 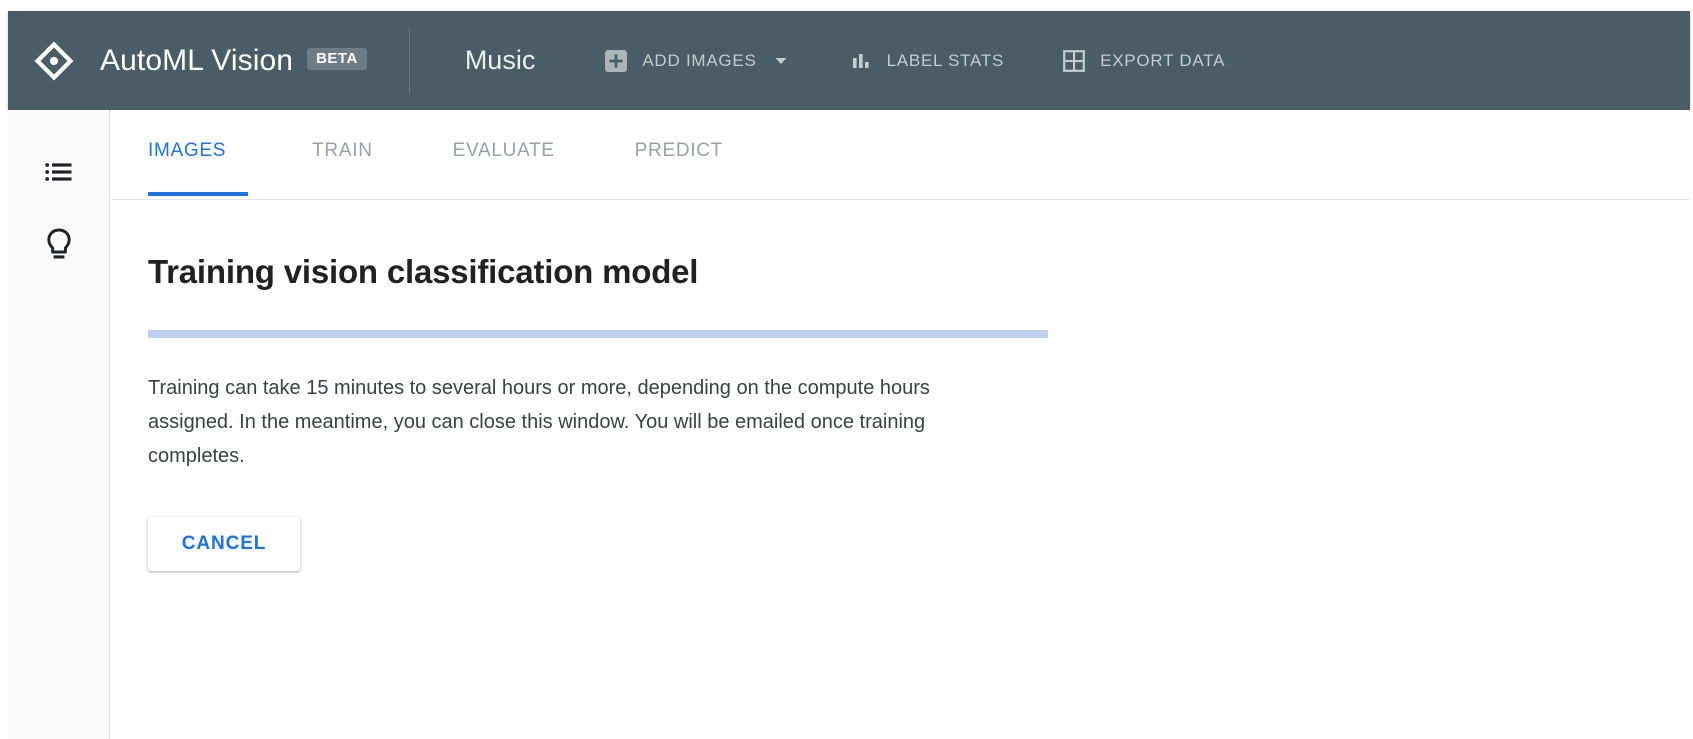 What do you see at coordinates (409, 60) in the screenshot?
I see `app-bar-divider` at bounding box center [409, 60].